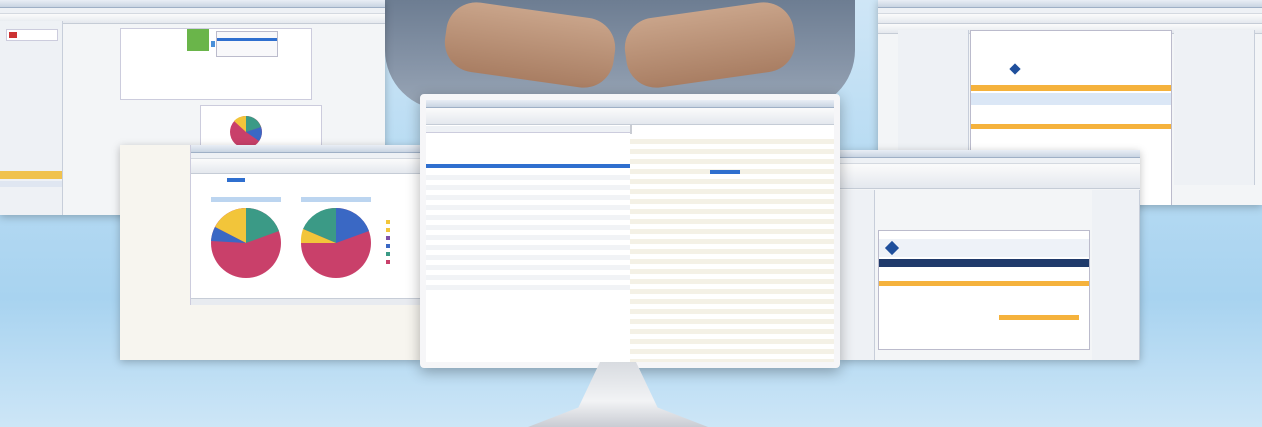 The width and height of the screenshot is (1262, 427). Describe the element at coordinates (857, 275) in the screenshot. I see `tool-panel` at that location.